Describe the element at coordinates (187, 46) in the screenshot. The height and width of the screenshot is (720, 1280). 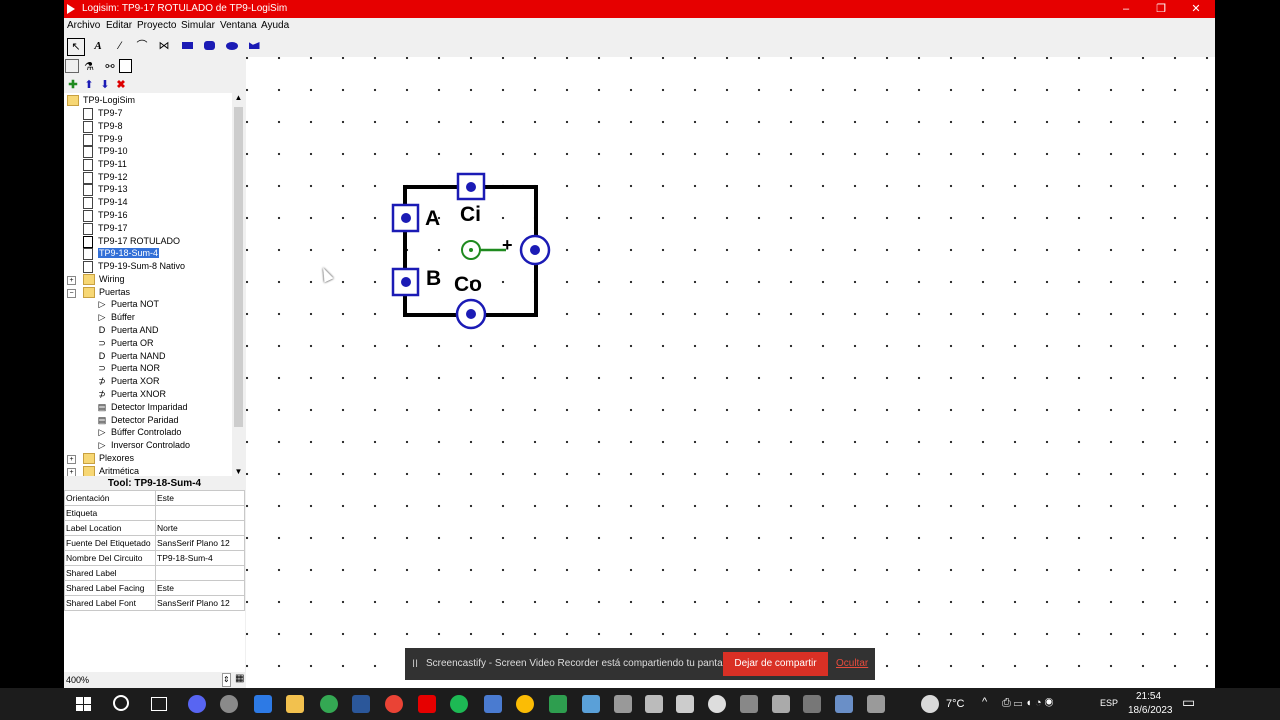
I see `rectangle-tool-icon` at that location.